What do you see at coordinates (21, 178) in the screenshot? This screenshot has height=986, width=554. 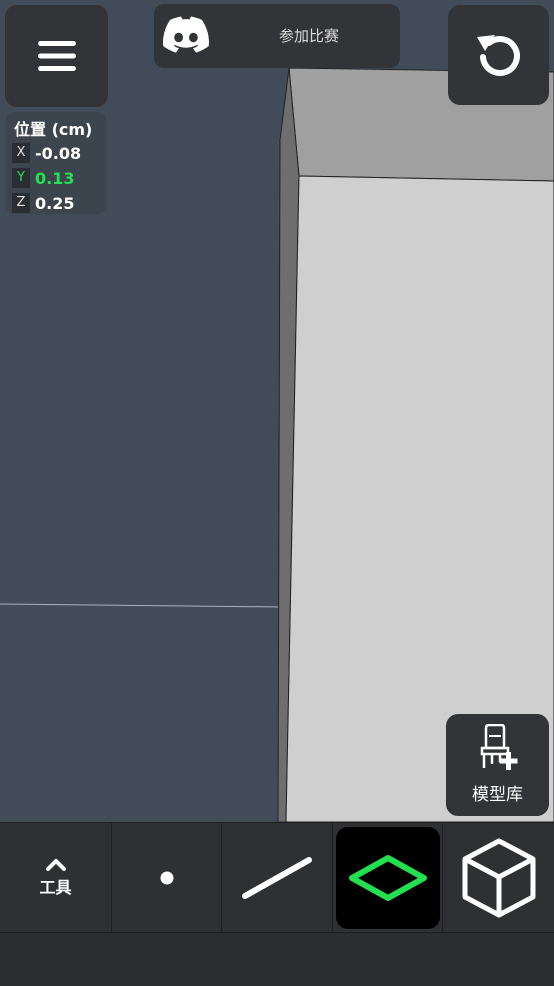 I see `y-axis-badge: Y` at bounding box center [21, 178].